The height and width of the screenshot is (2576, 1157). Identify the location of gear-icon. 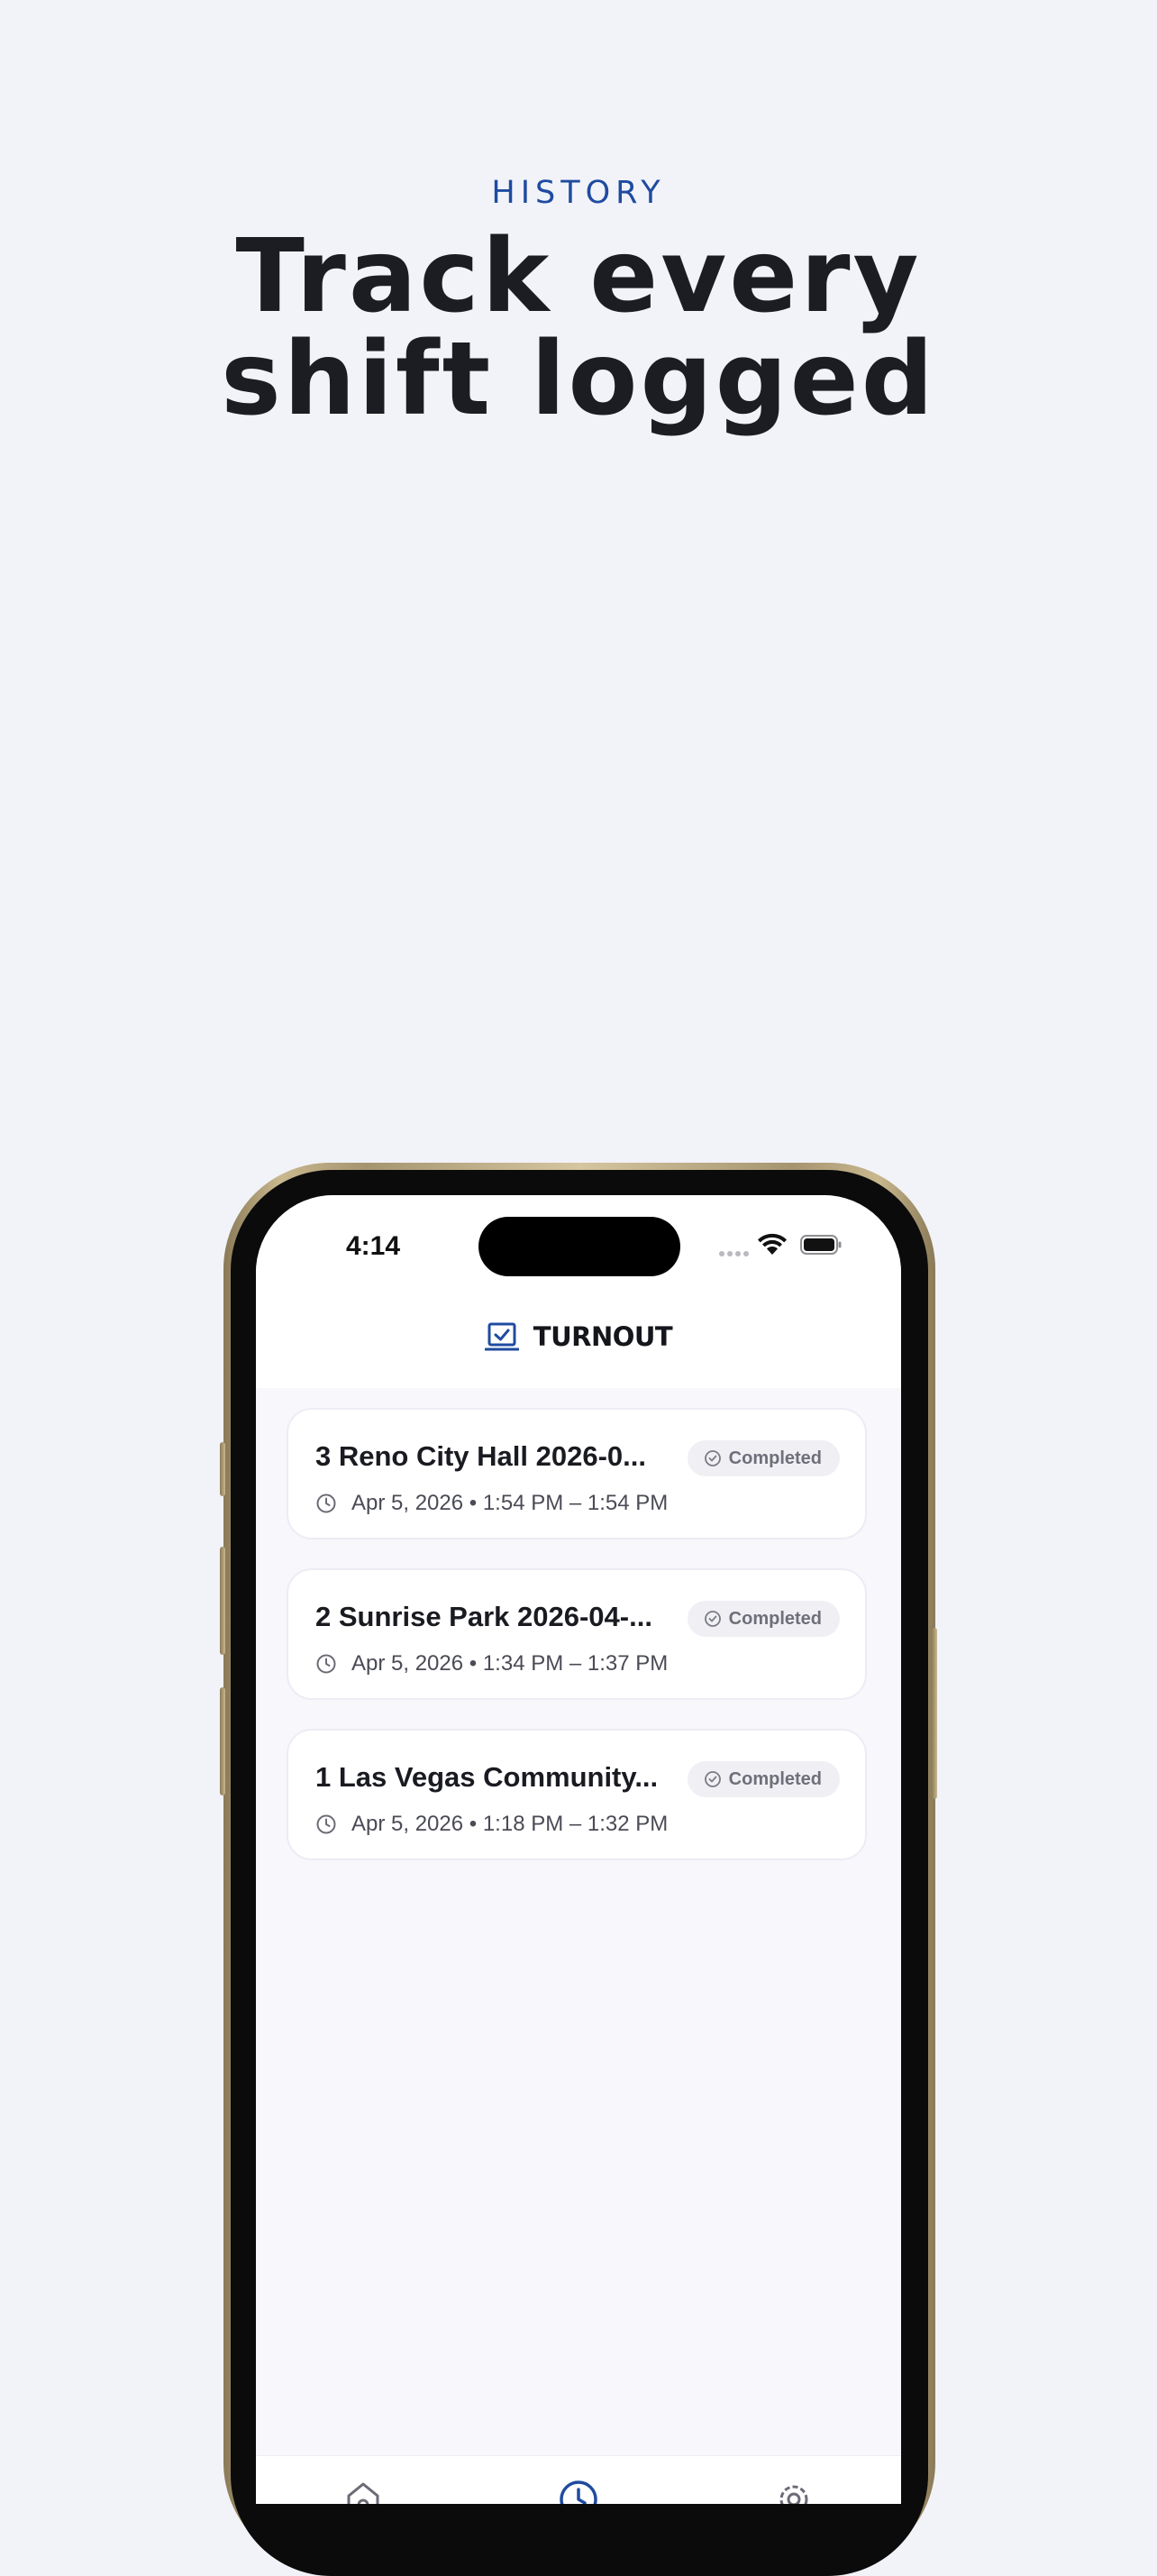
(793, 2494).